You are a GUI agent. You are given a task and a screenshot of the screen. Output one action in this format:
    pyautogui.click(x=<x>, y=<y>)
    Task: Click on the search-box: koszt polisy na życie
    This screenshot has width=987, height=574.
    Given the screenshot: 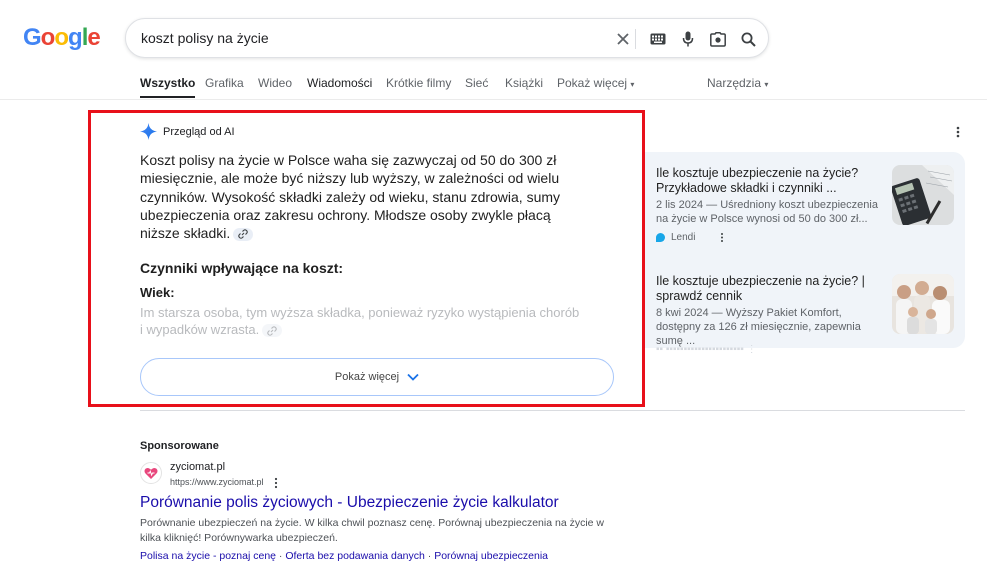 What is the action you would take?
    pyautogui.click(x=447, y=38)
    